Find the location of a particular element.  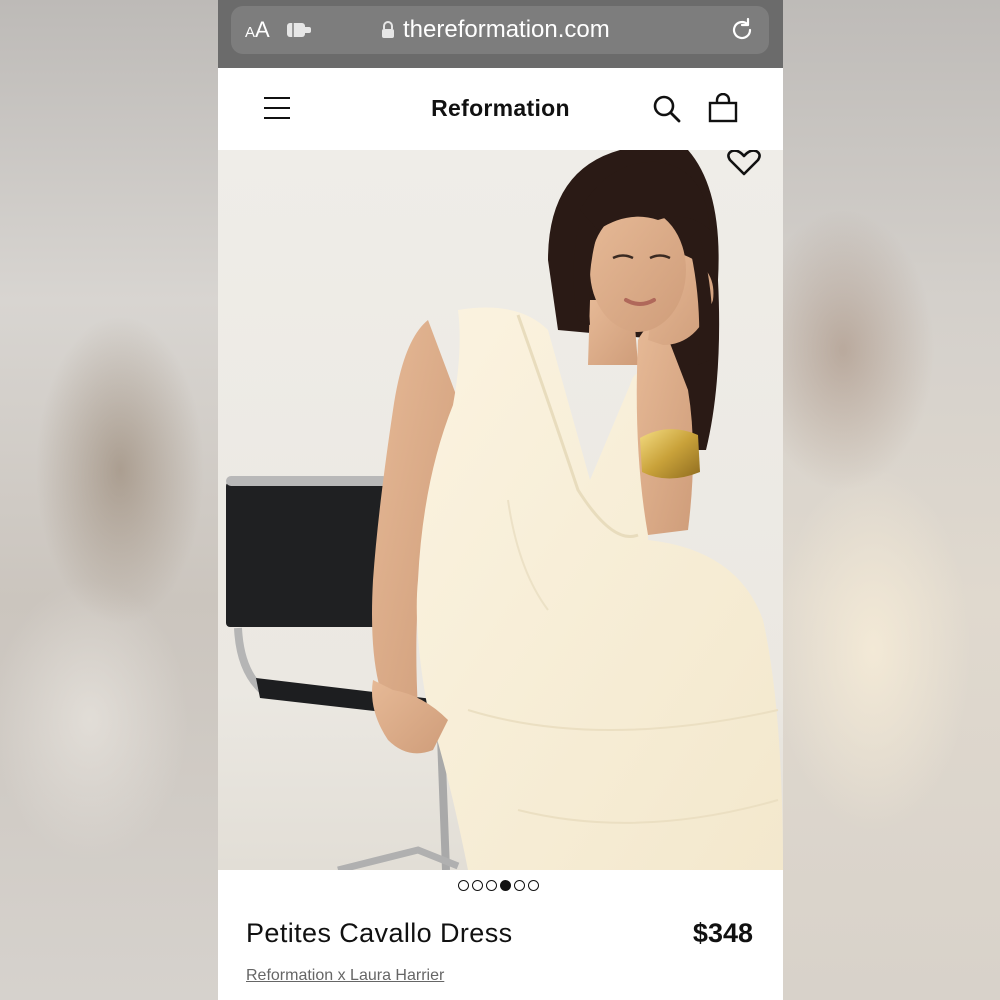

brand-logo: Reformation is located at coordinates (500, 108).